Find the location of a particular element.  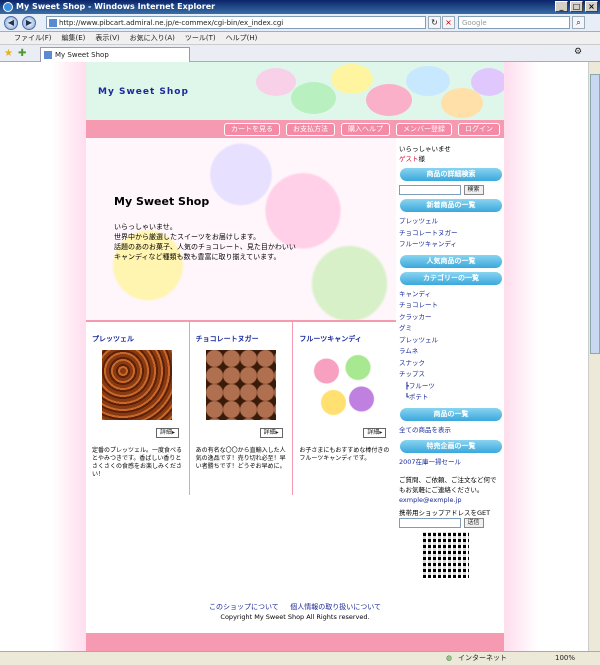

tab-my-sweet-shop: My Sweet Shop is located at coordinates (115, 54).